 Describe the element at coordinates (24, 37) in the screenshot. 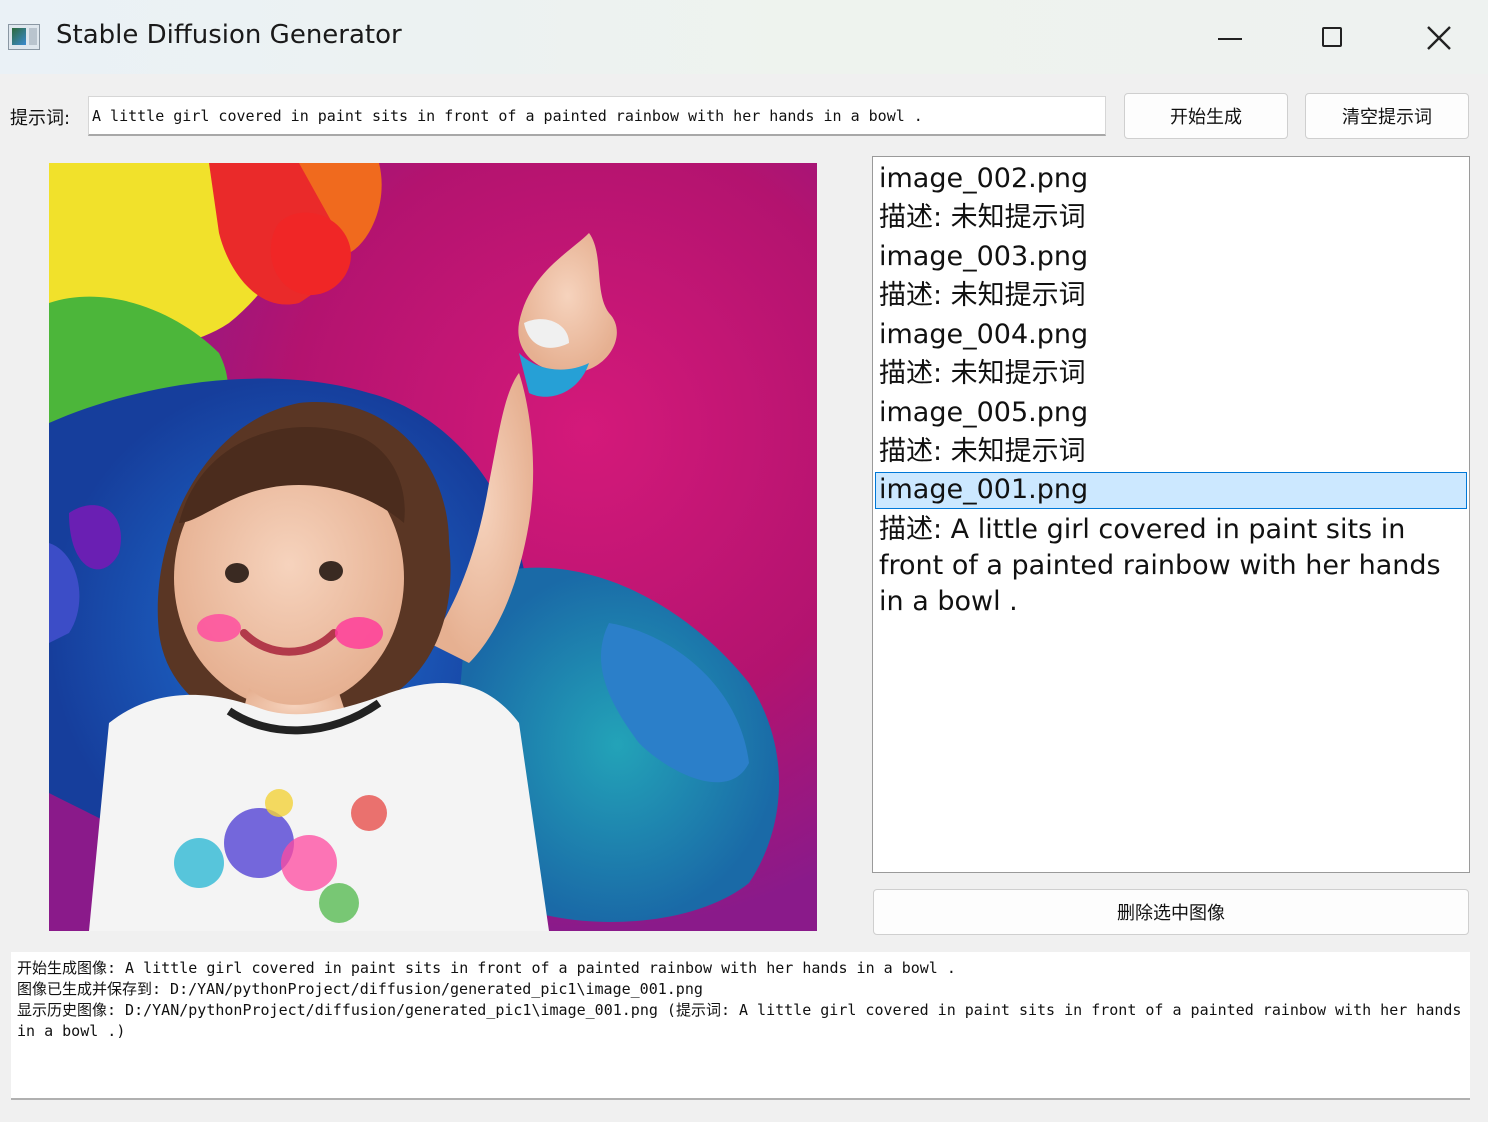

I see `app-icon` at that location.